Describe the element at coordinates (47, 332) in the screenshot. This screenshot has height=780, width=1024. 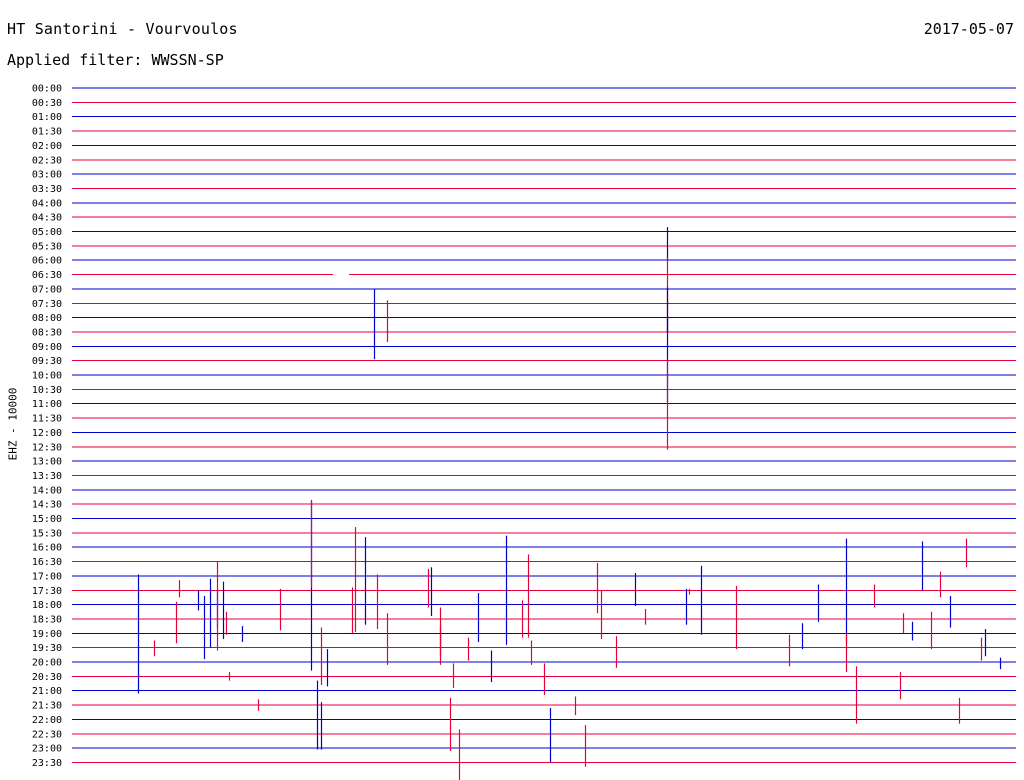
I see `row-tick-label: 08:30` at that location.